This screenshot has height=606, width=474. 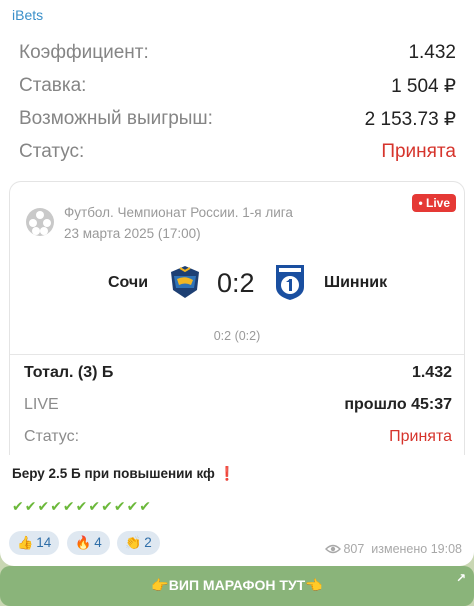 What do you see at coordinates (98, 542) in the screenshot?
I see `reaction-count: 4` at bounding box center [98, 542].